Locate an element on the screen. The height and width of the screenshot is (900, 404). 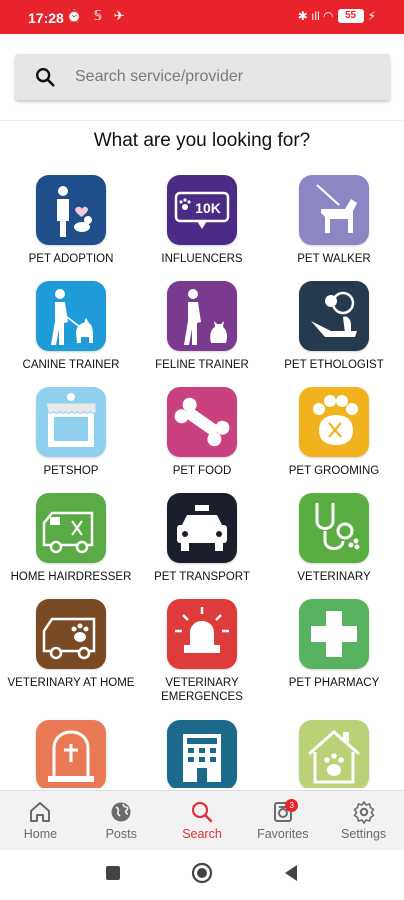
category-veterinary-emergences: VETERINARY EMERGENCES is located at coordinates (202, 651).